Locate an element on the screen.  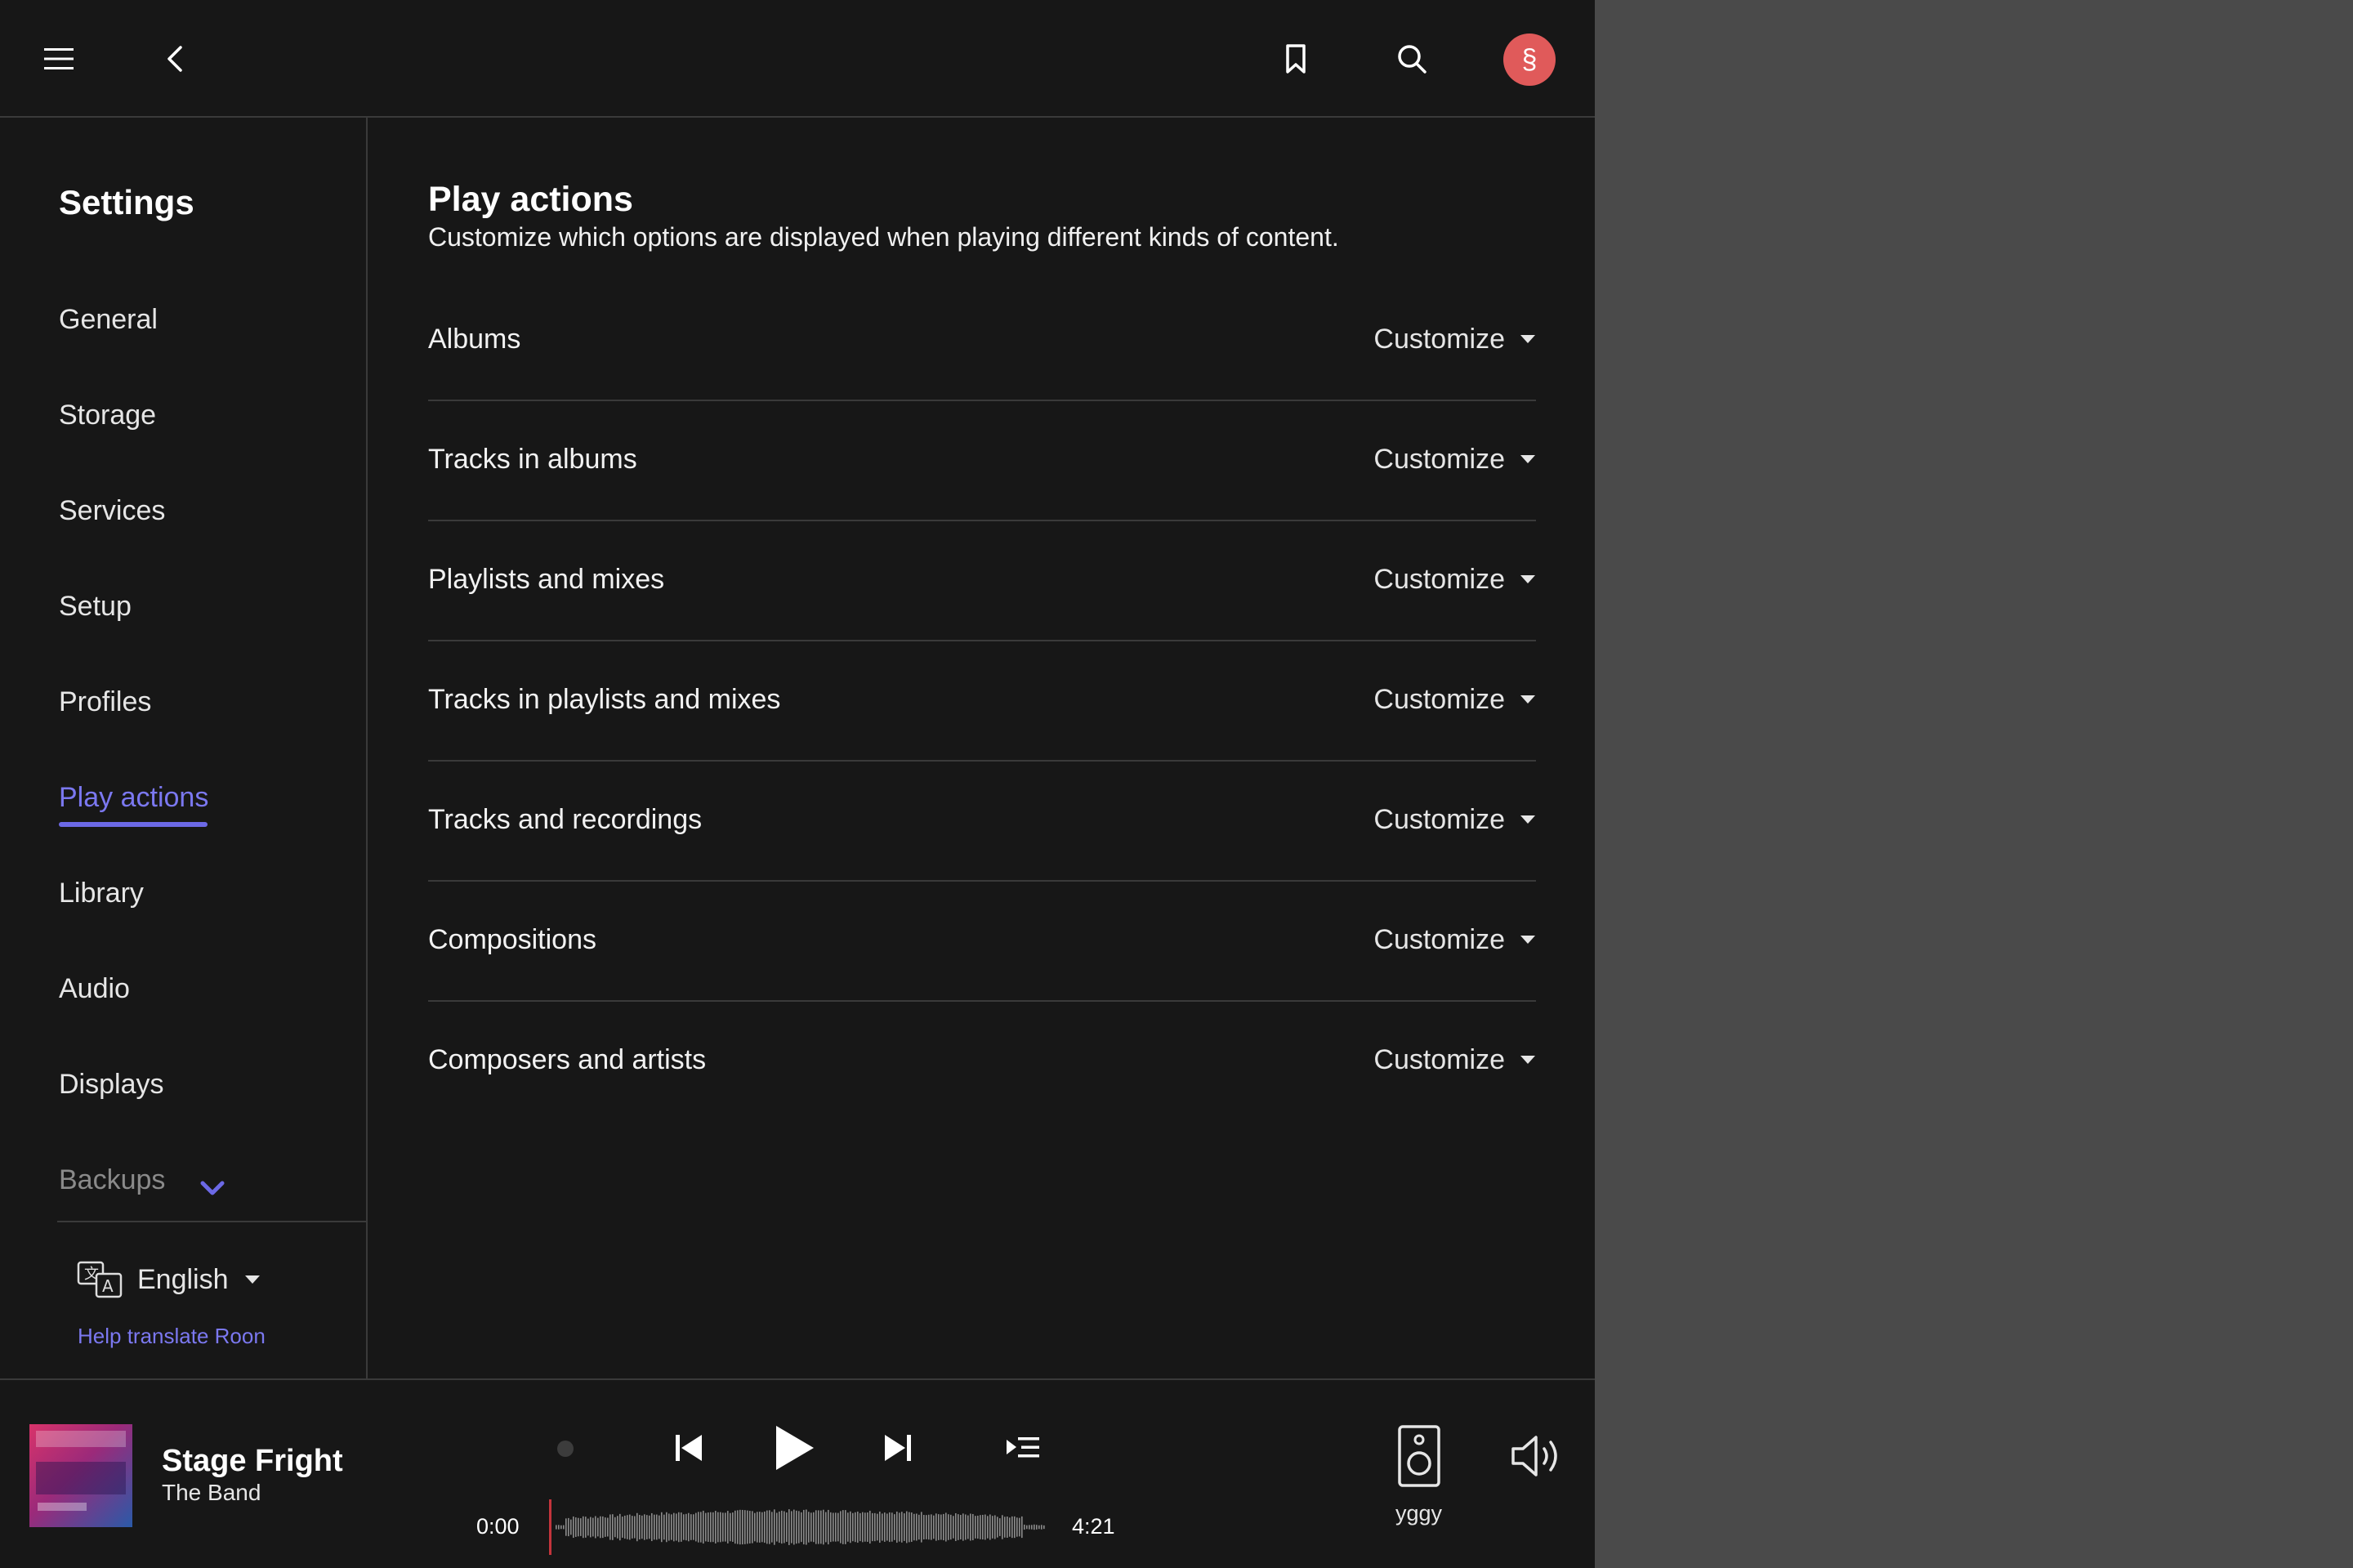
sidebar-item-audio: Audio is located at coordinates (94, 989).